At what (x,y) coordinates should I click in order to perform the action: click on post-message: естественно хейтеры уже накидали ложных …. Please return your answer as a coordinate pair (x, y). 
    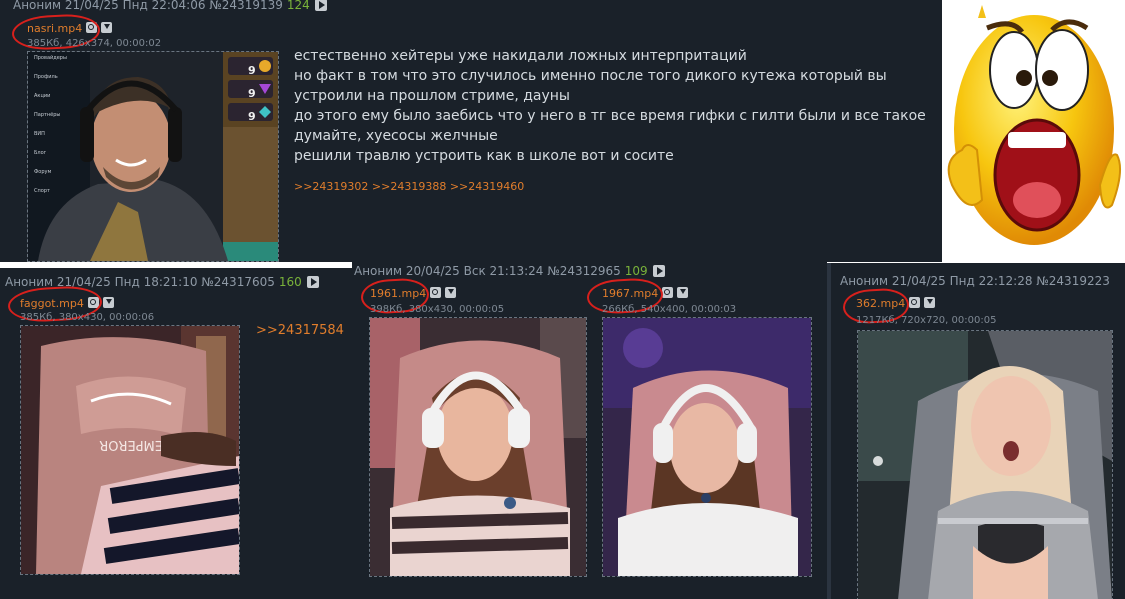
    Looking at the image, I should click on (618, 106).